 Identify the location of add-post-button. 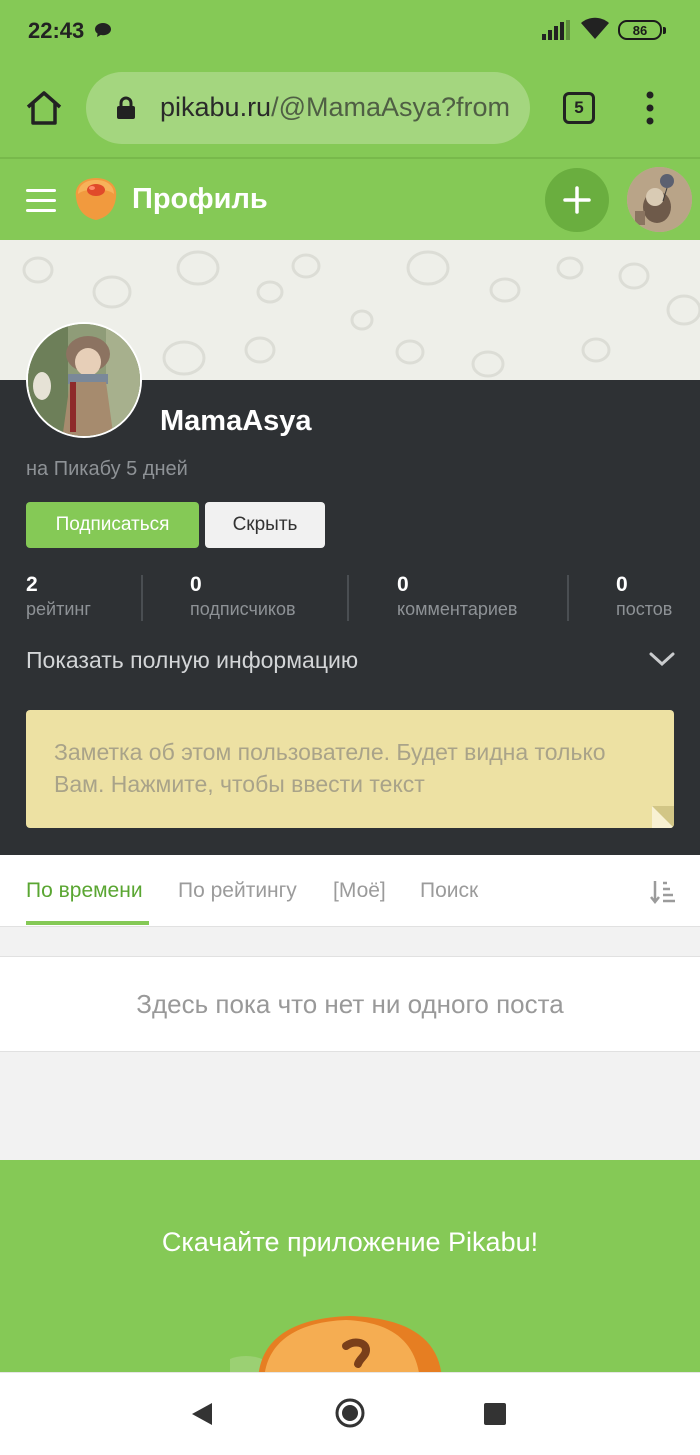
(577, 200).